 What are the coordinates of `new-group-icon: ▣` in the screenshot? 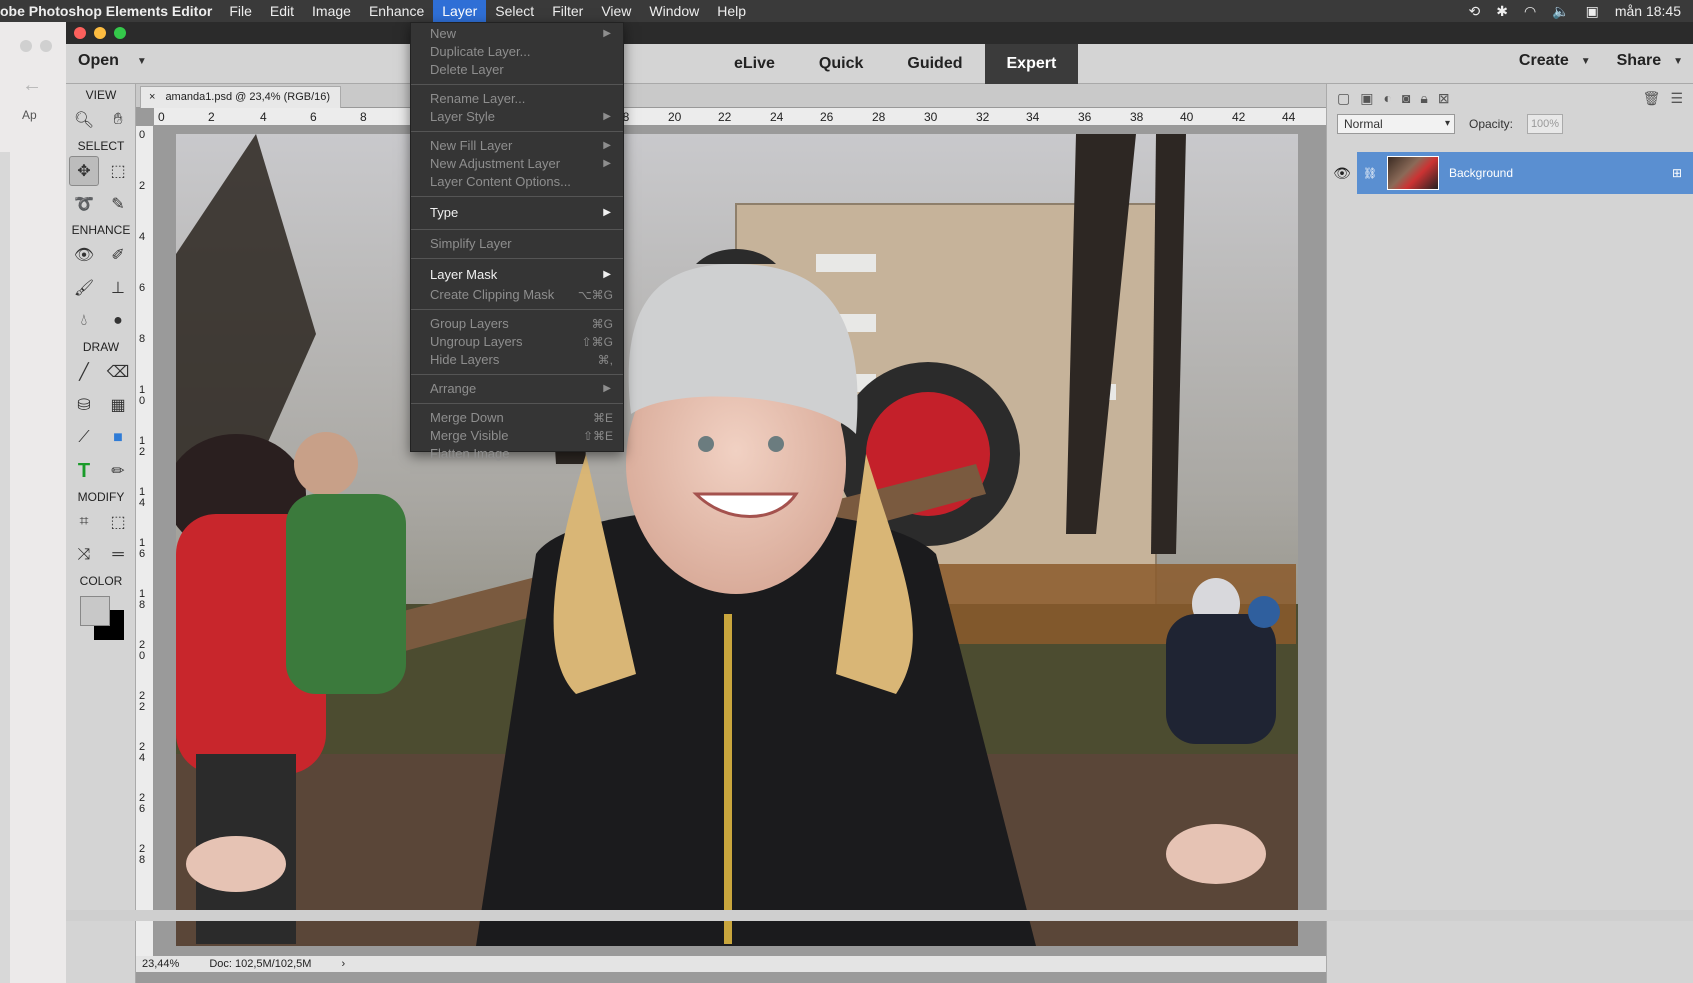 It's located at (1366, 98).